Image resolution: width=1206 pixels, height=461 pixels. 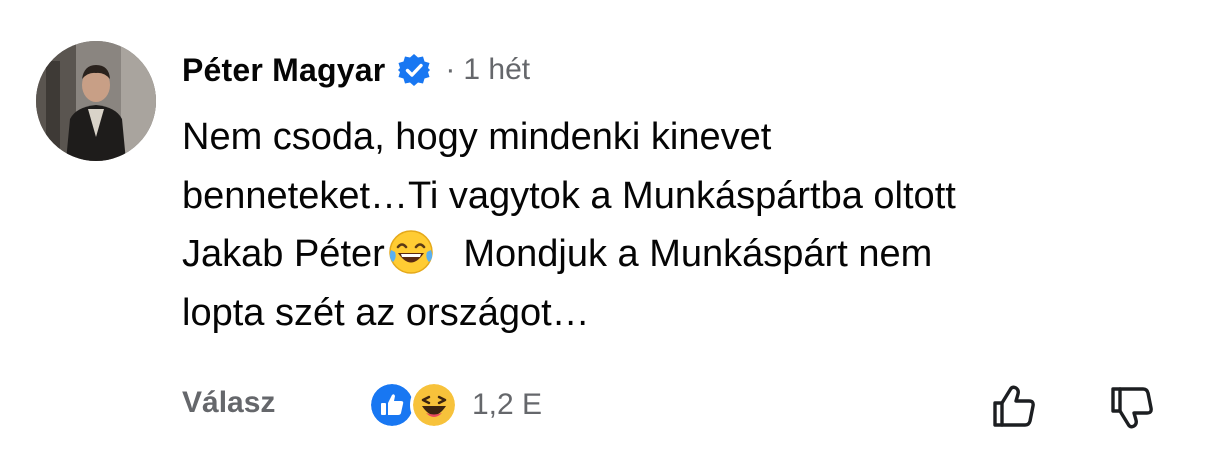 I want to click on comment-line: Jakab Péter Mondjuk a Munkáspárt nem, so click(x=662, y=254).